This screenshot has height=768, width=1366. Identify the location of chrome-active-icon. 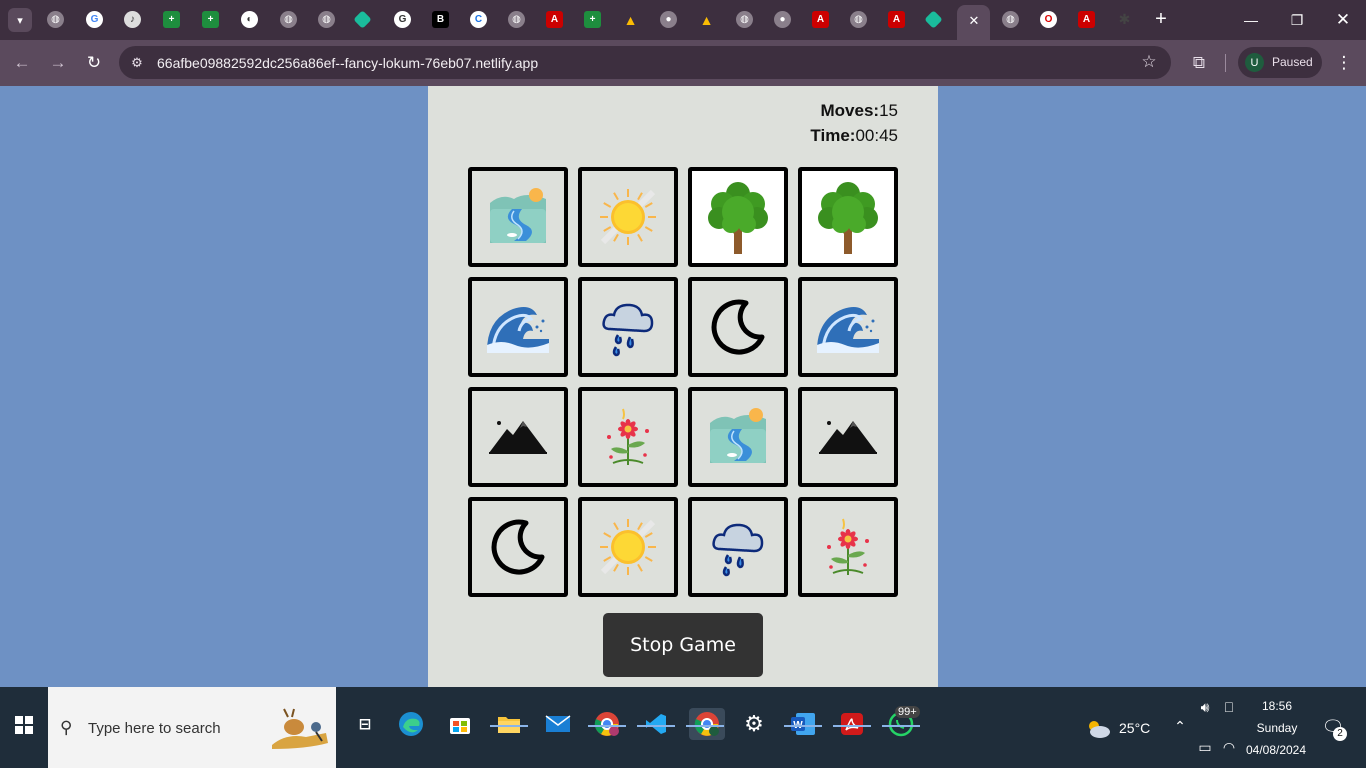
(707, 724).